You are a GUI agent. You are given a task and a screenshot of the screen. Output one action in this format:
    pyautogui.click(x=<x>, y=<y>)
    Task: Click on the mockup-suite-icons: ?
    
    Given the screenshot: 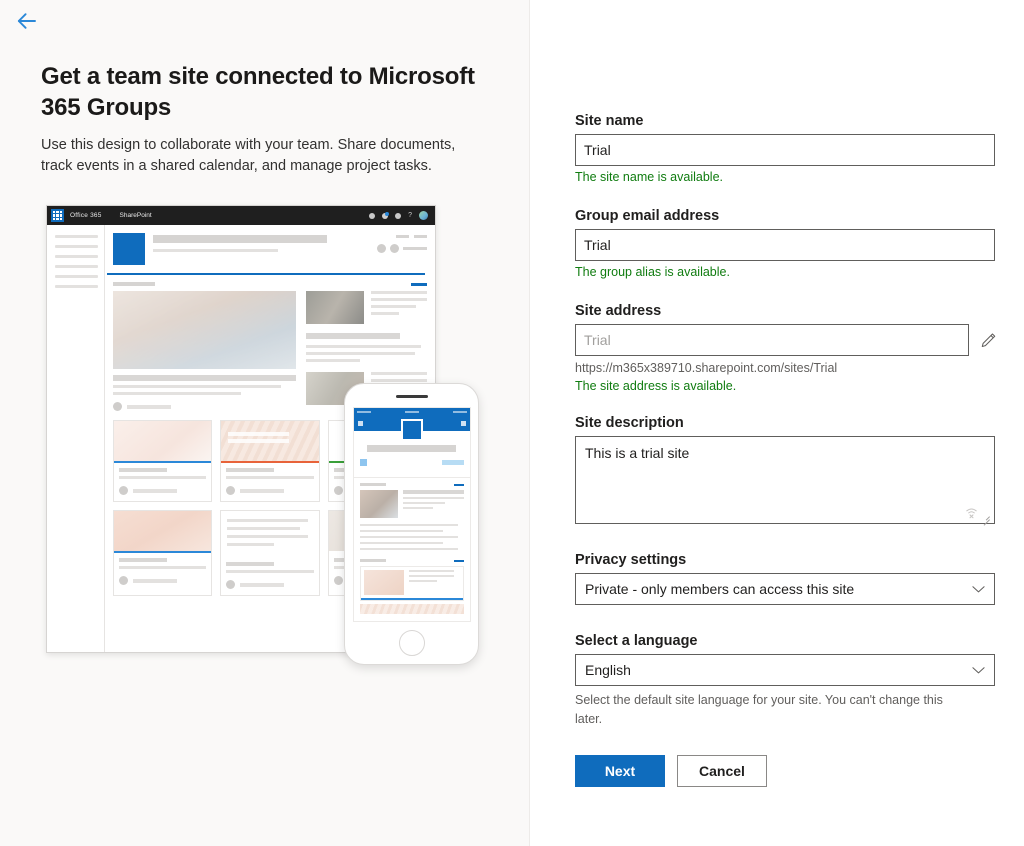 What is the action you would take?
    pyautogui.click(x=400, y=215)
    